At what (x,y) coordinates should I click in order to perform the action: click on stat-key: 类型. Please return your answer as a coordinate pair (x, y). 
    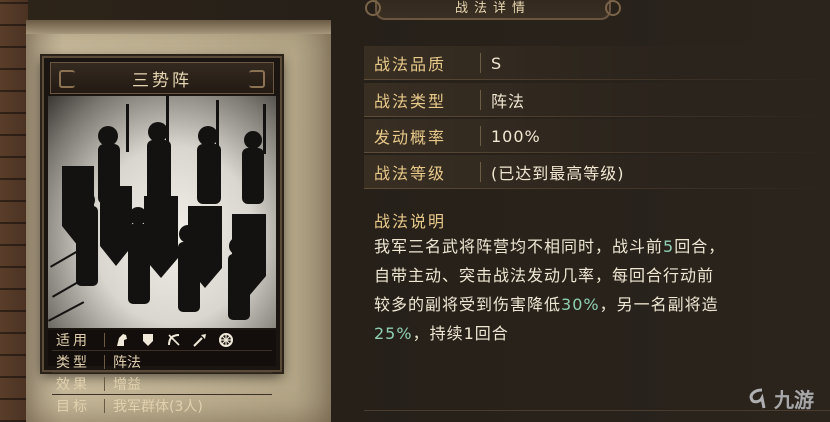
    Looking at the image, I should click on (73, 363).